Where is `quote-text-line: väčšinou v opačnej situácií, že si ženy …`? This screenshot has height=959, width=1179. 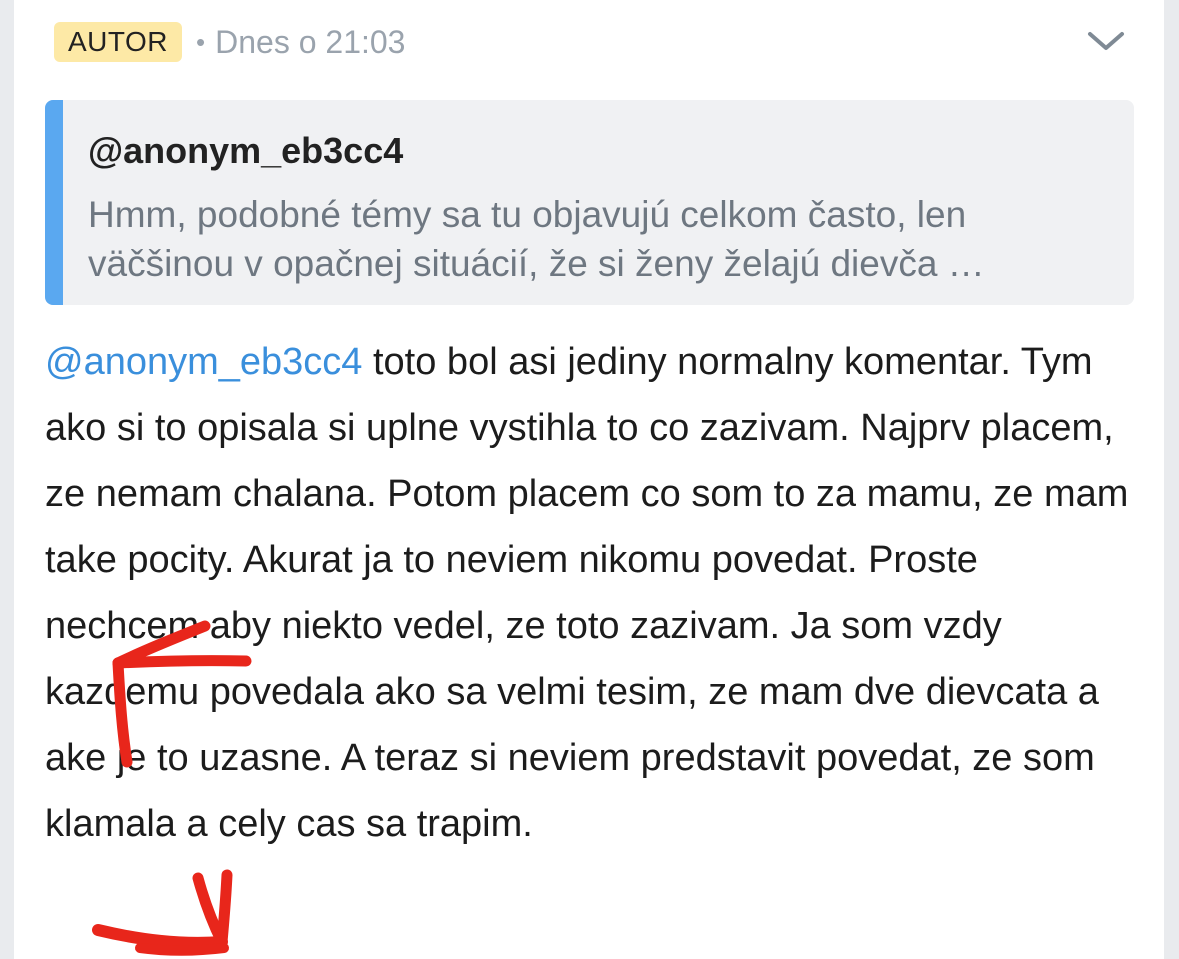
quote-text-line: väčšinou v opačnej situácií, že si ženy … is located at coordinates (536, 263).